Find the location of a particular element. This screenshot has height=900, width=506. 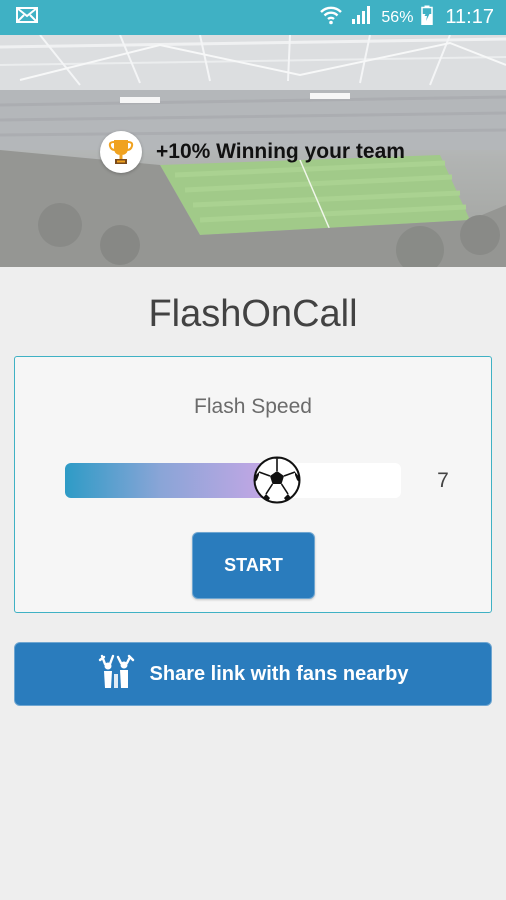

flash-speed-slider is located at coordinates (233, 480).